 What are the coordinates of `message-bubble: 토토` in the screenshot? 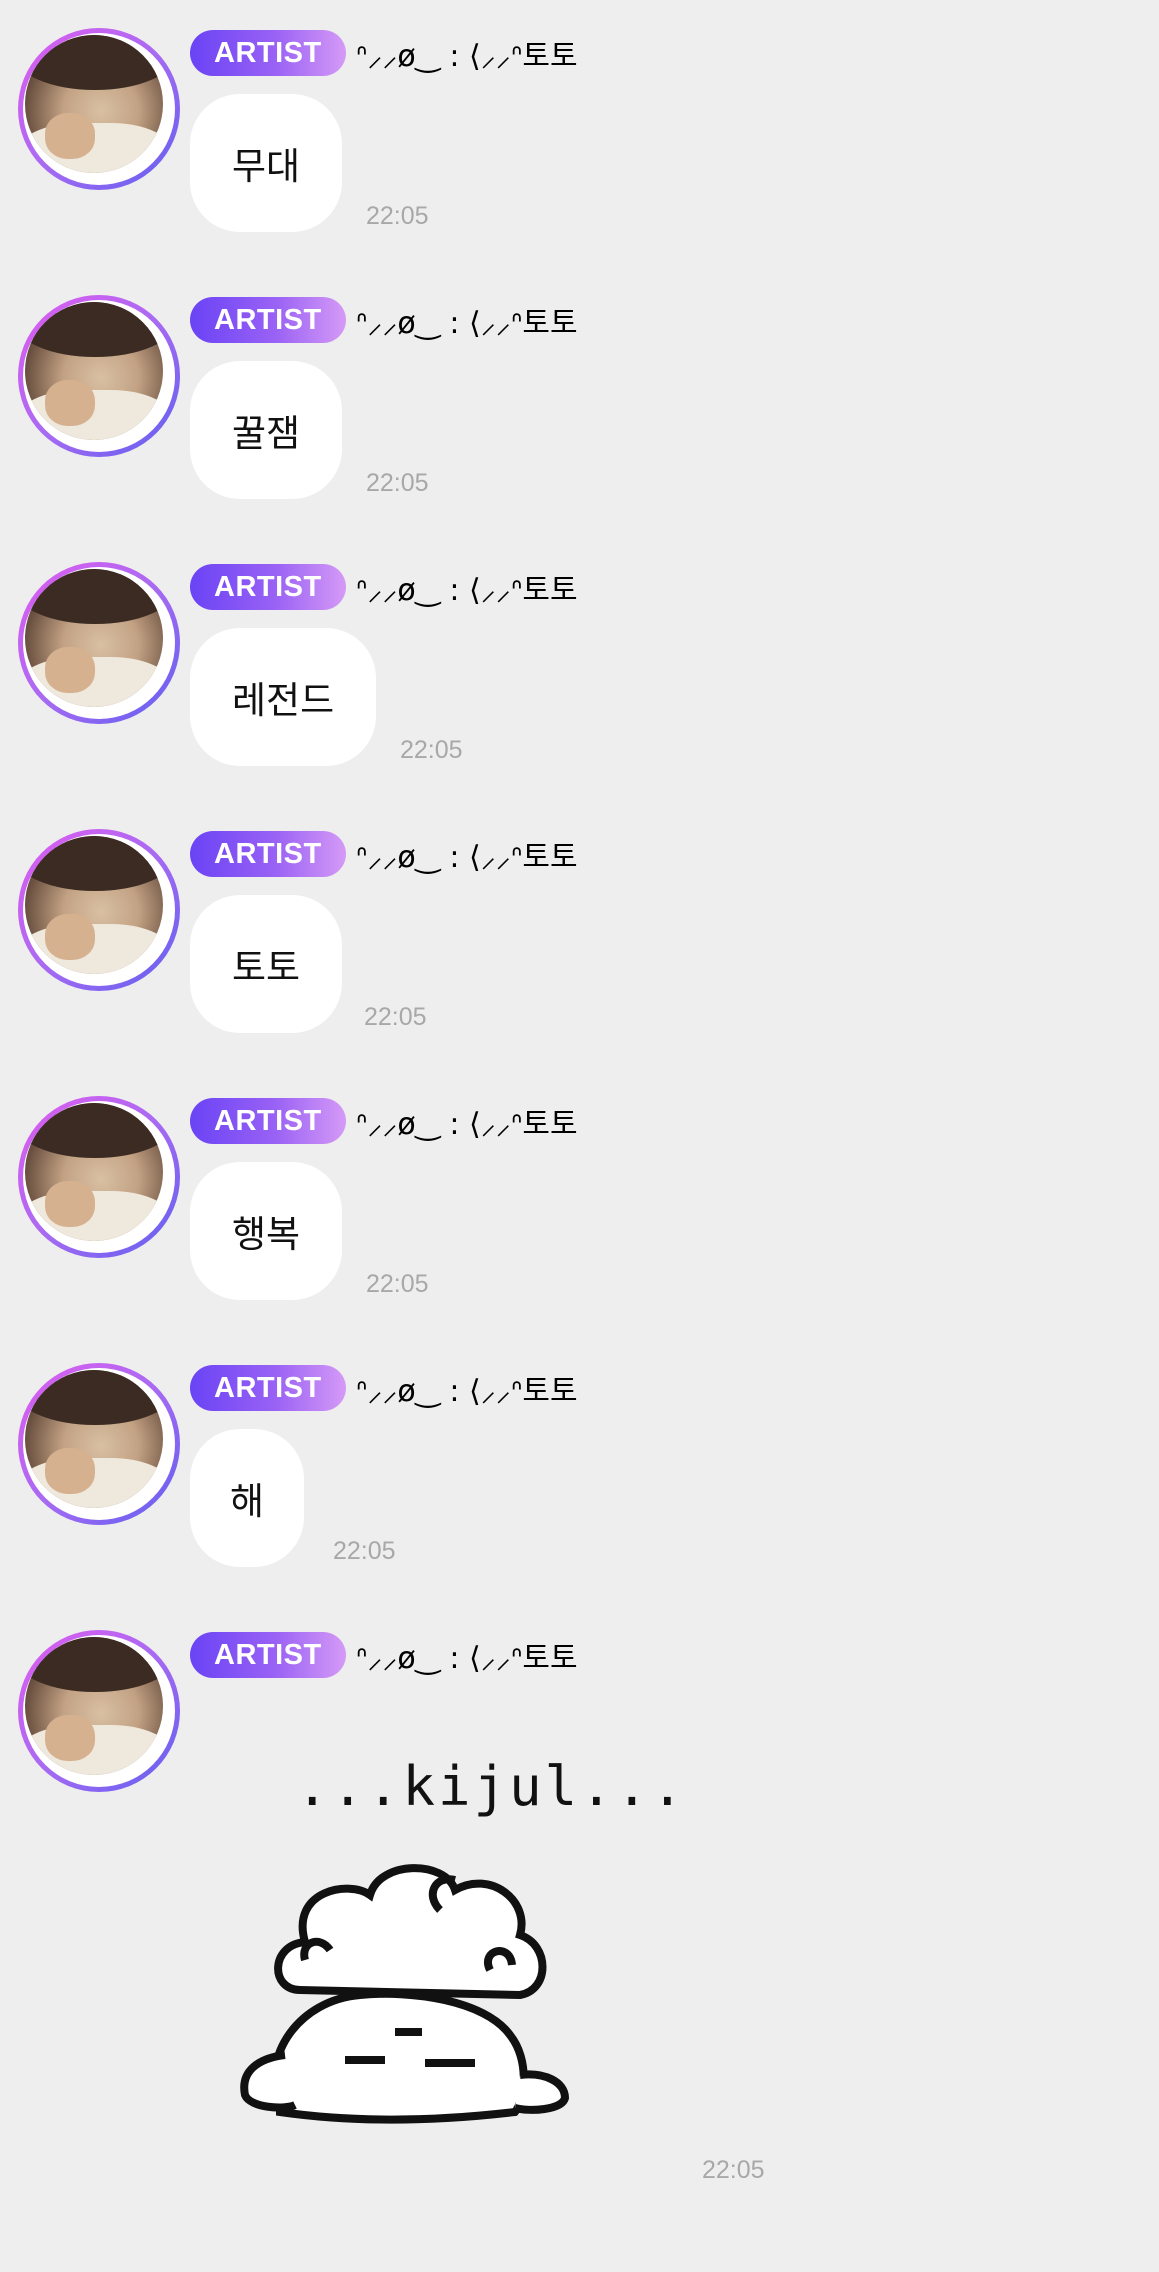 It's located at (266, 964).